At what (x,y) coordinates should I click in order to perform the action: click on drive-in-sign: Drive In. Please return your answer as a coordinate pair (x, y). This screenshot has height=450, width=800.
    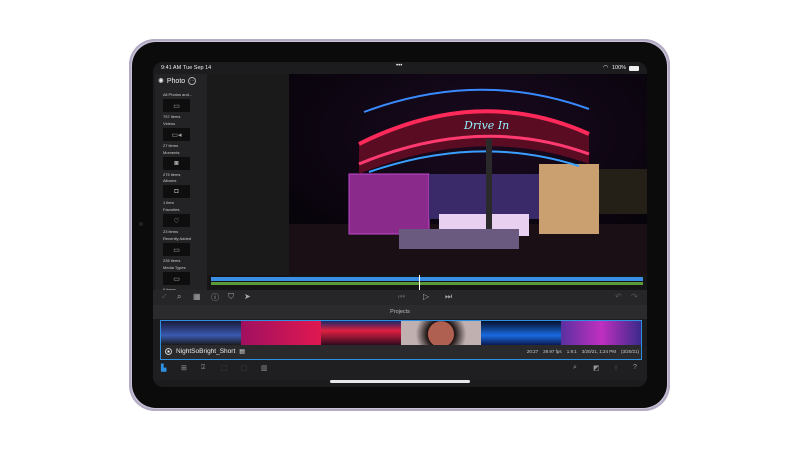
    Looking at the image, I should click on (486, 125).